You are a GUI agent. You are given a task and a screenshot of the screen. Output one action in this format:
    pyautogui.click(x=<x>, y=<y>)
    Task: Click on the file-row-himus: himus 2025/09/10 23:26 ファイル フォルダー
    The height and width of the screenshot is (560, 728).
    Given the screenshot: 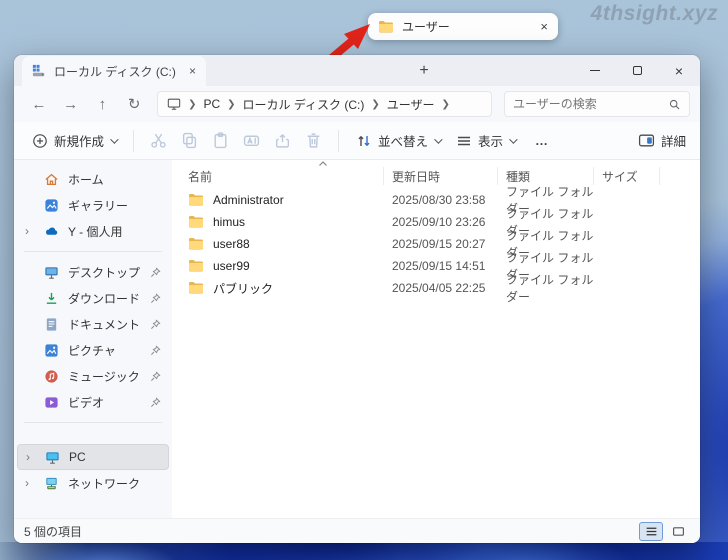 What is the action you would take?
    pyautogui.click(x=436, y=222)
    